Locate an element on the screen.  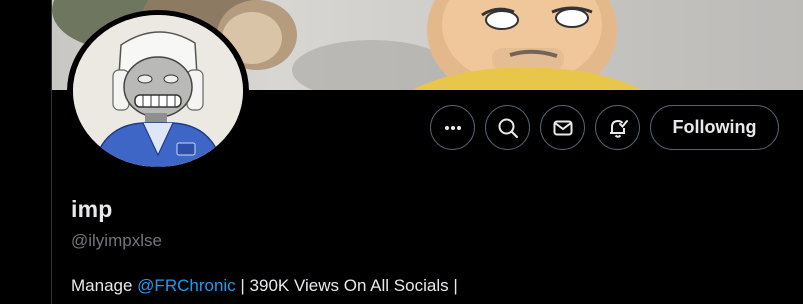
bio-text-prefix: Manage is located at coordinates (104, 285).